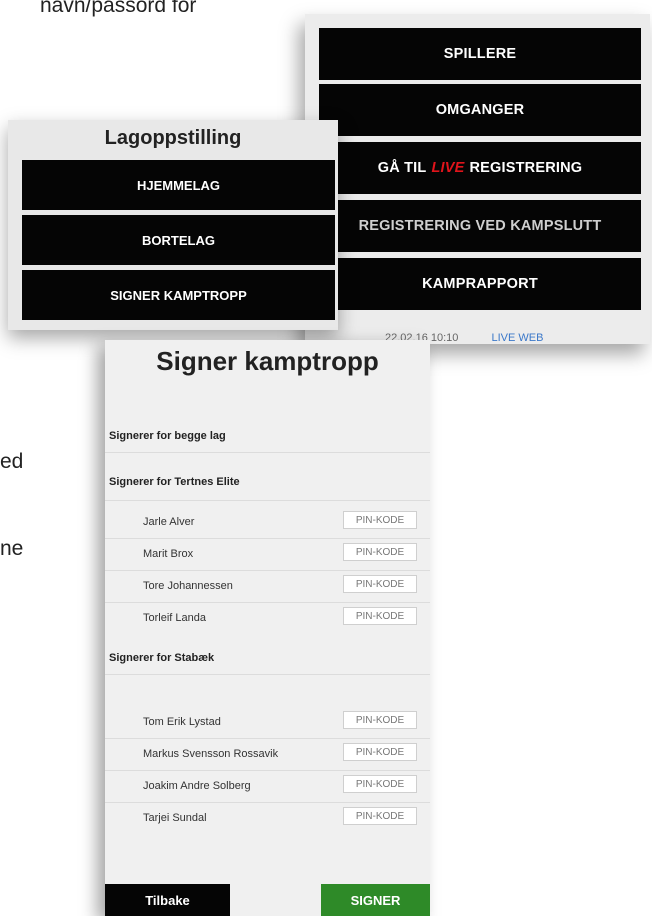  I want to click on player-name: Tarjei Sundal, so click(175, 818).